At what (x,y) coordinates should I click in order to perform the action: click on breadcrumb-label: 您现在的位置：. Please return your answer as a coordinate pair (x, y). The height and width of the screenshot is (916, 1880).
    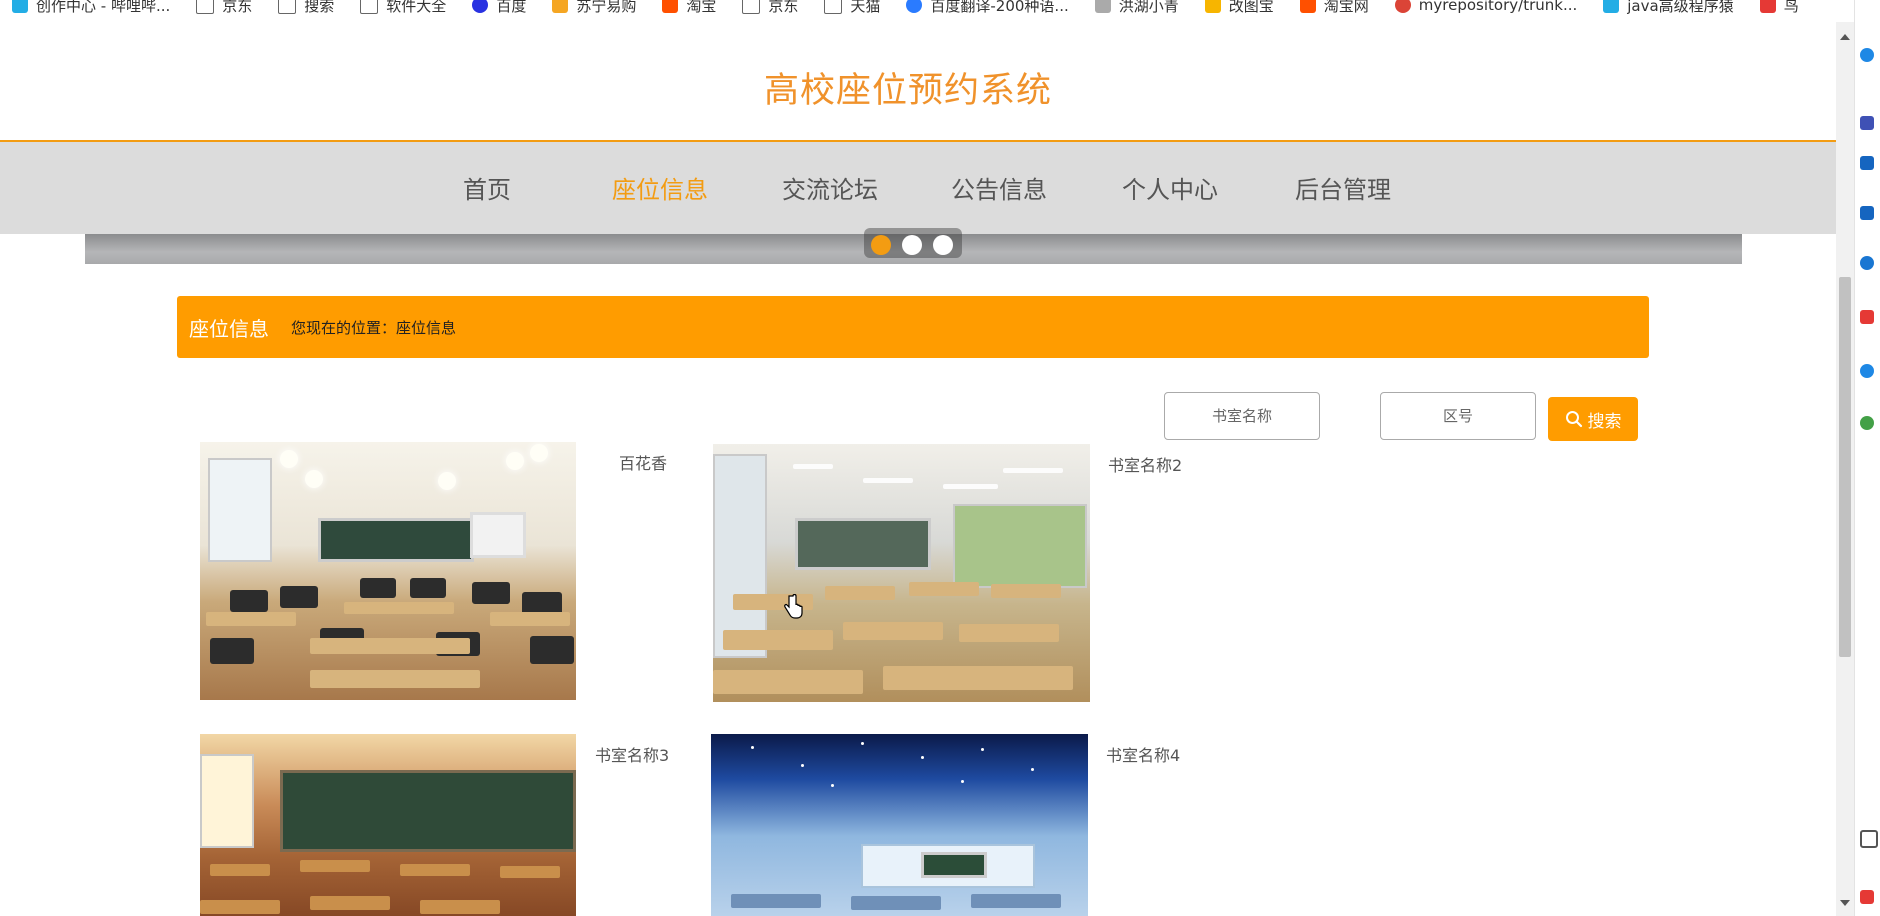
    Looking at the image, I should click on (344, 327).